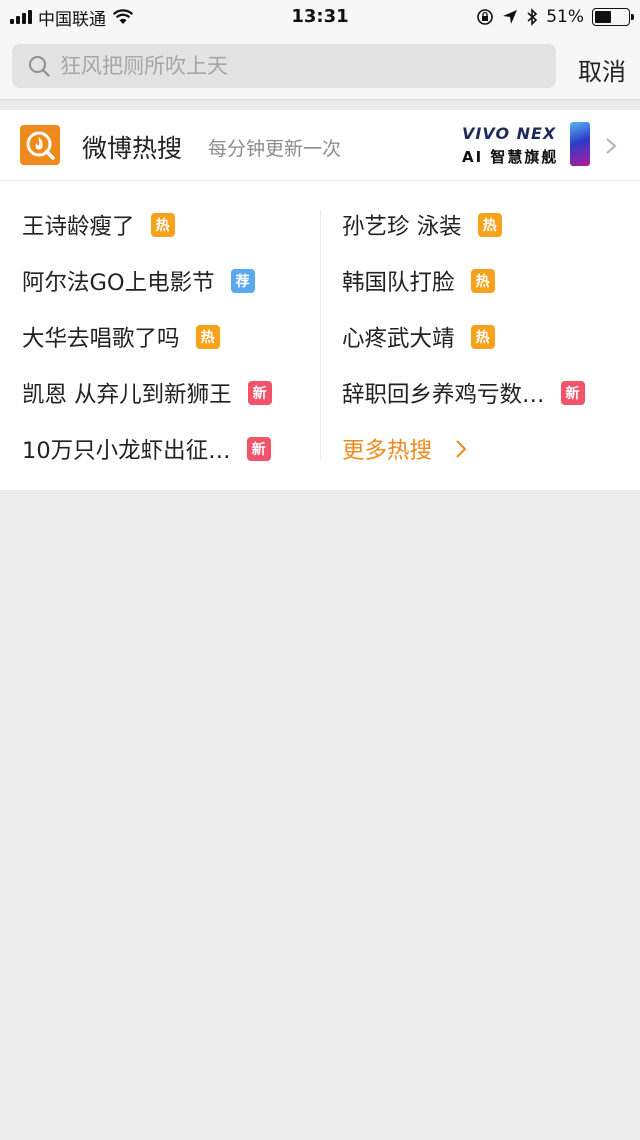 This screenshot has width=640, height=1140. Describe the element at coordinates (275, 149) in the screenshot. I see `hot-search-subtitle: 每分钟更新一次` at that location.